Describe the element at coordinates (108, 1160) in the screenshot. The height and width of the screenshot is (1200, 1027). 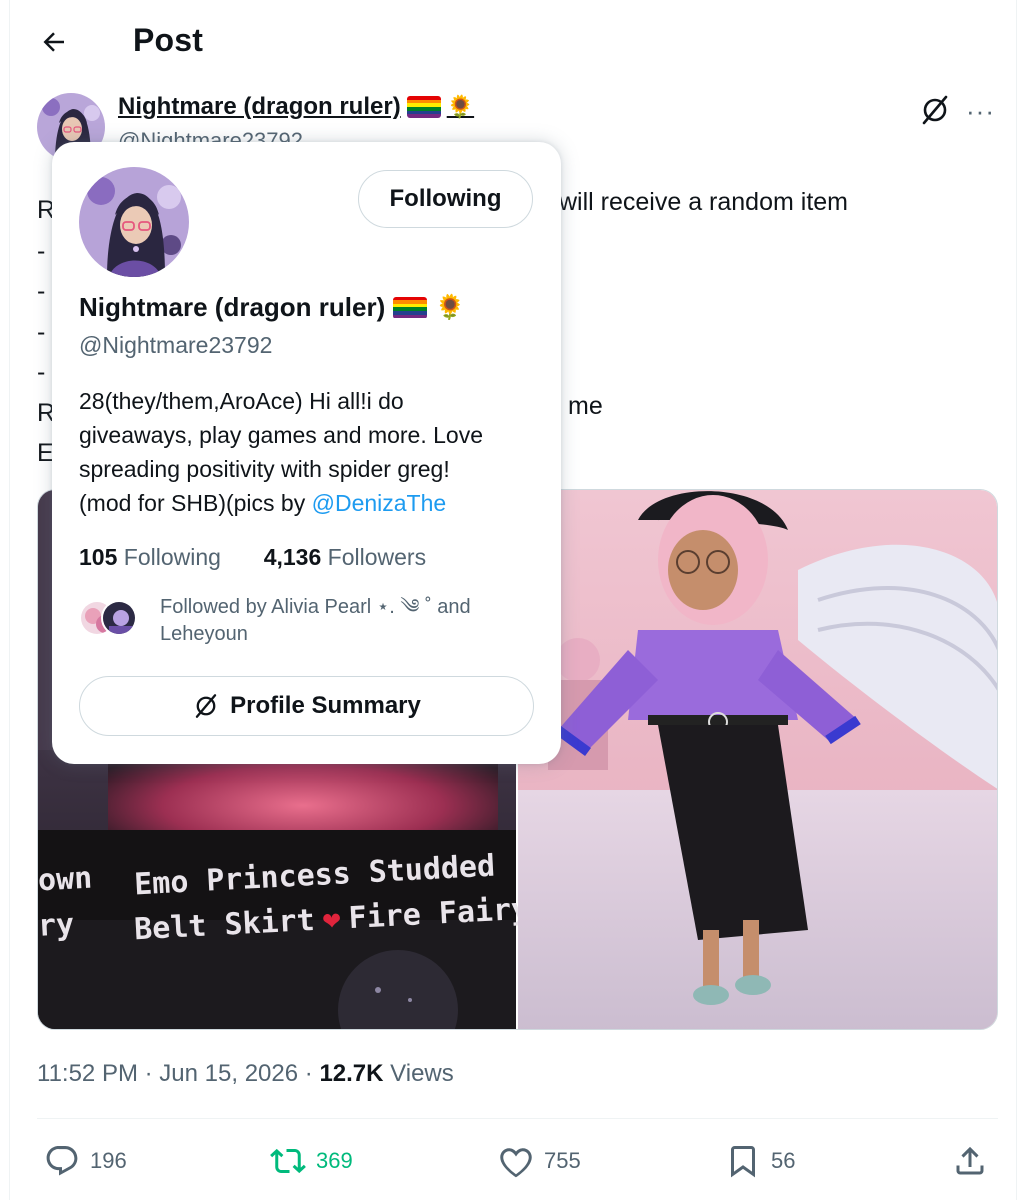
I see `reply-count: 196` at that location.